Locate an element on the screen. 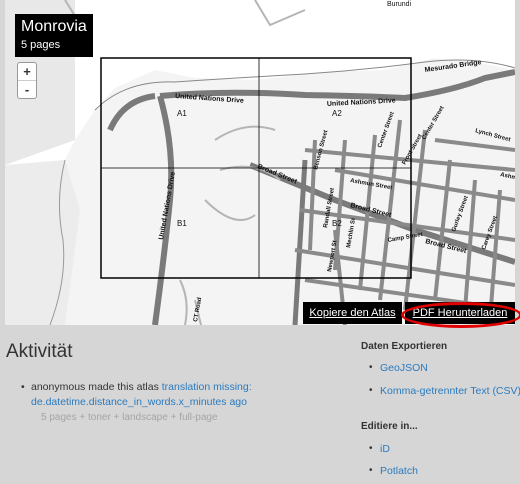 Image resolution: width=520 pixels, height=484 pixels. atlas-page-count: 5 pages is located at coordinates (41, 45).